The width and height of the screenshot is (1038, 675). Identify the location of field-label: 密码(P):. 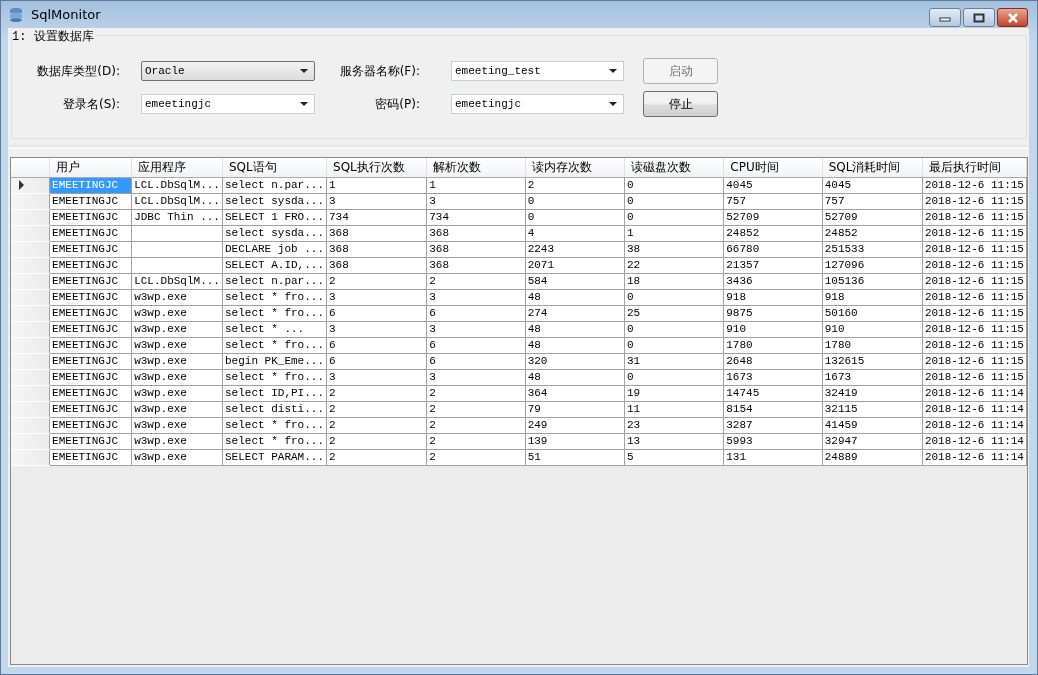
(397, 104).